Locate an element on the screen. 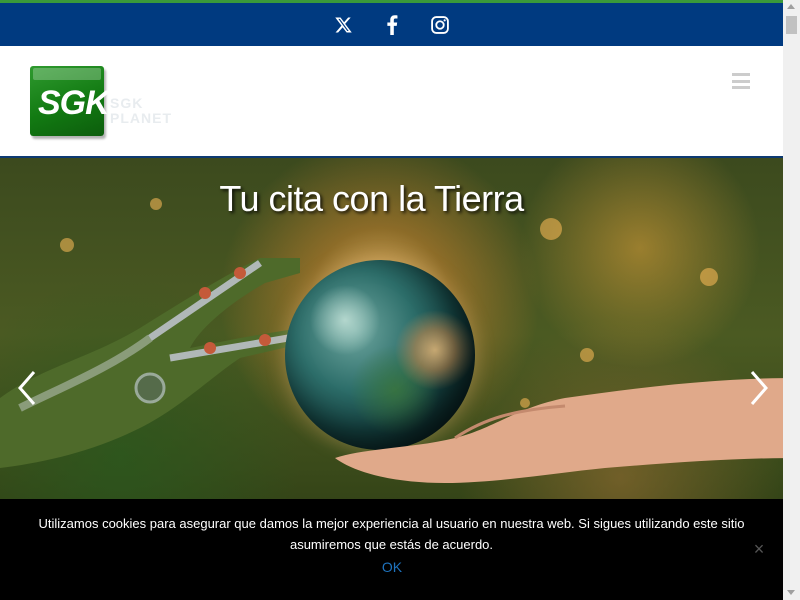  cookie-accept-button: OK is located at coordinates (392, 567).